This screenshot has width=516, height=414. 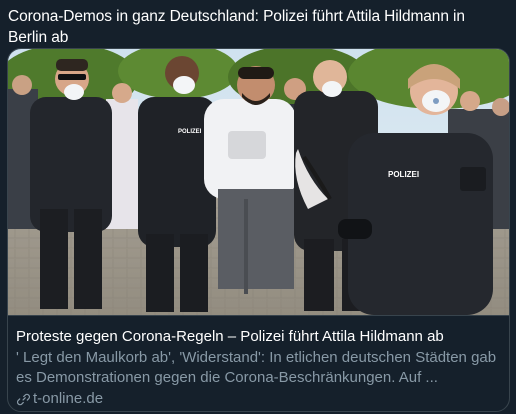 What do you see at coordinates (190, 132) in the screenshot?
I see `svg-text: POLIZEI` at bounding box center [190, 132].